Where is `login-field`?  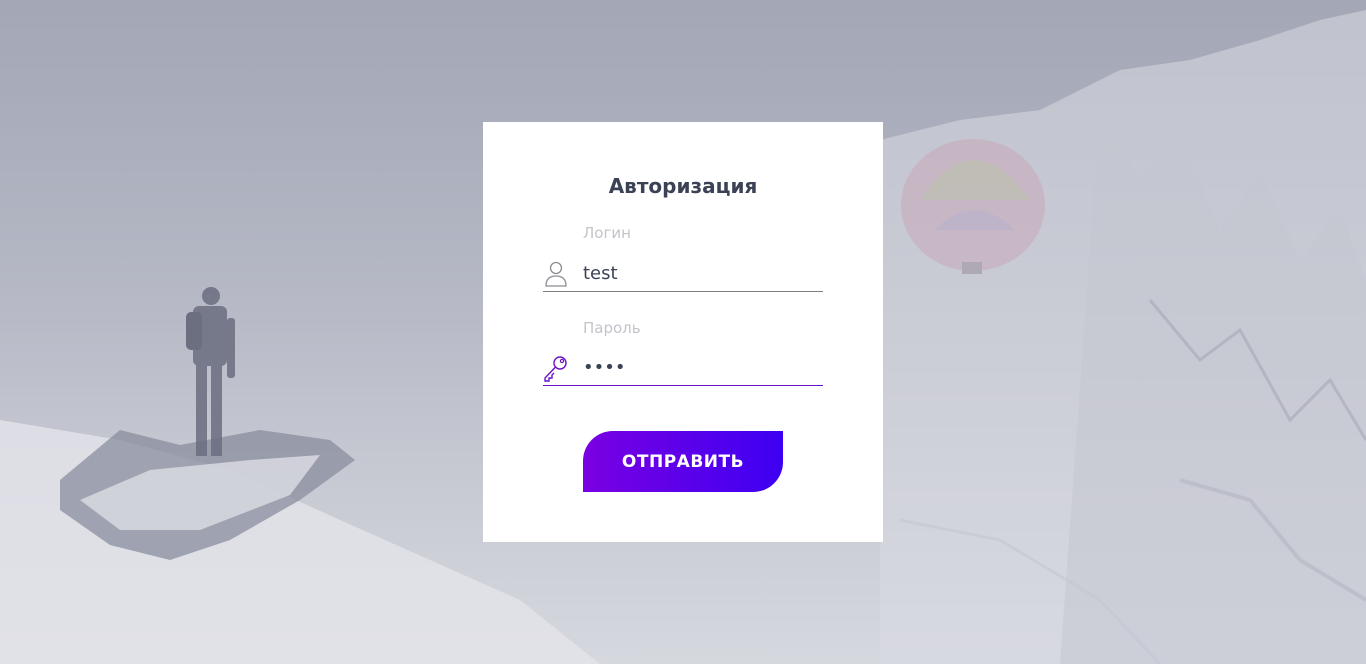 login-field is located at coordinates (683, 274).